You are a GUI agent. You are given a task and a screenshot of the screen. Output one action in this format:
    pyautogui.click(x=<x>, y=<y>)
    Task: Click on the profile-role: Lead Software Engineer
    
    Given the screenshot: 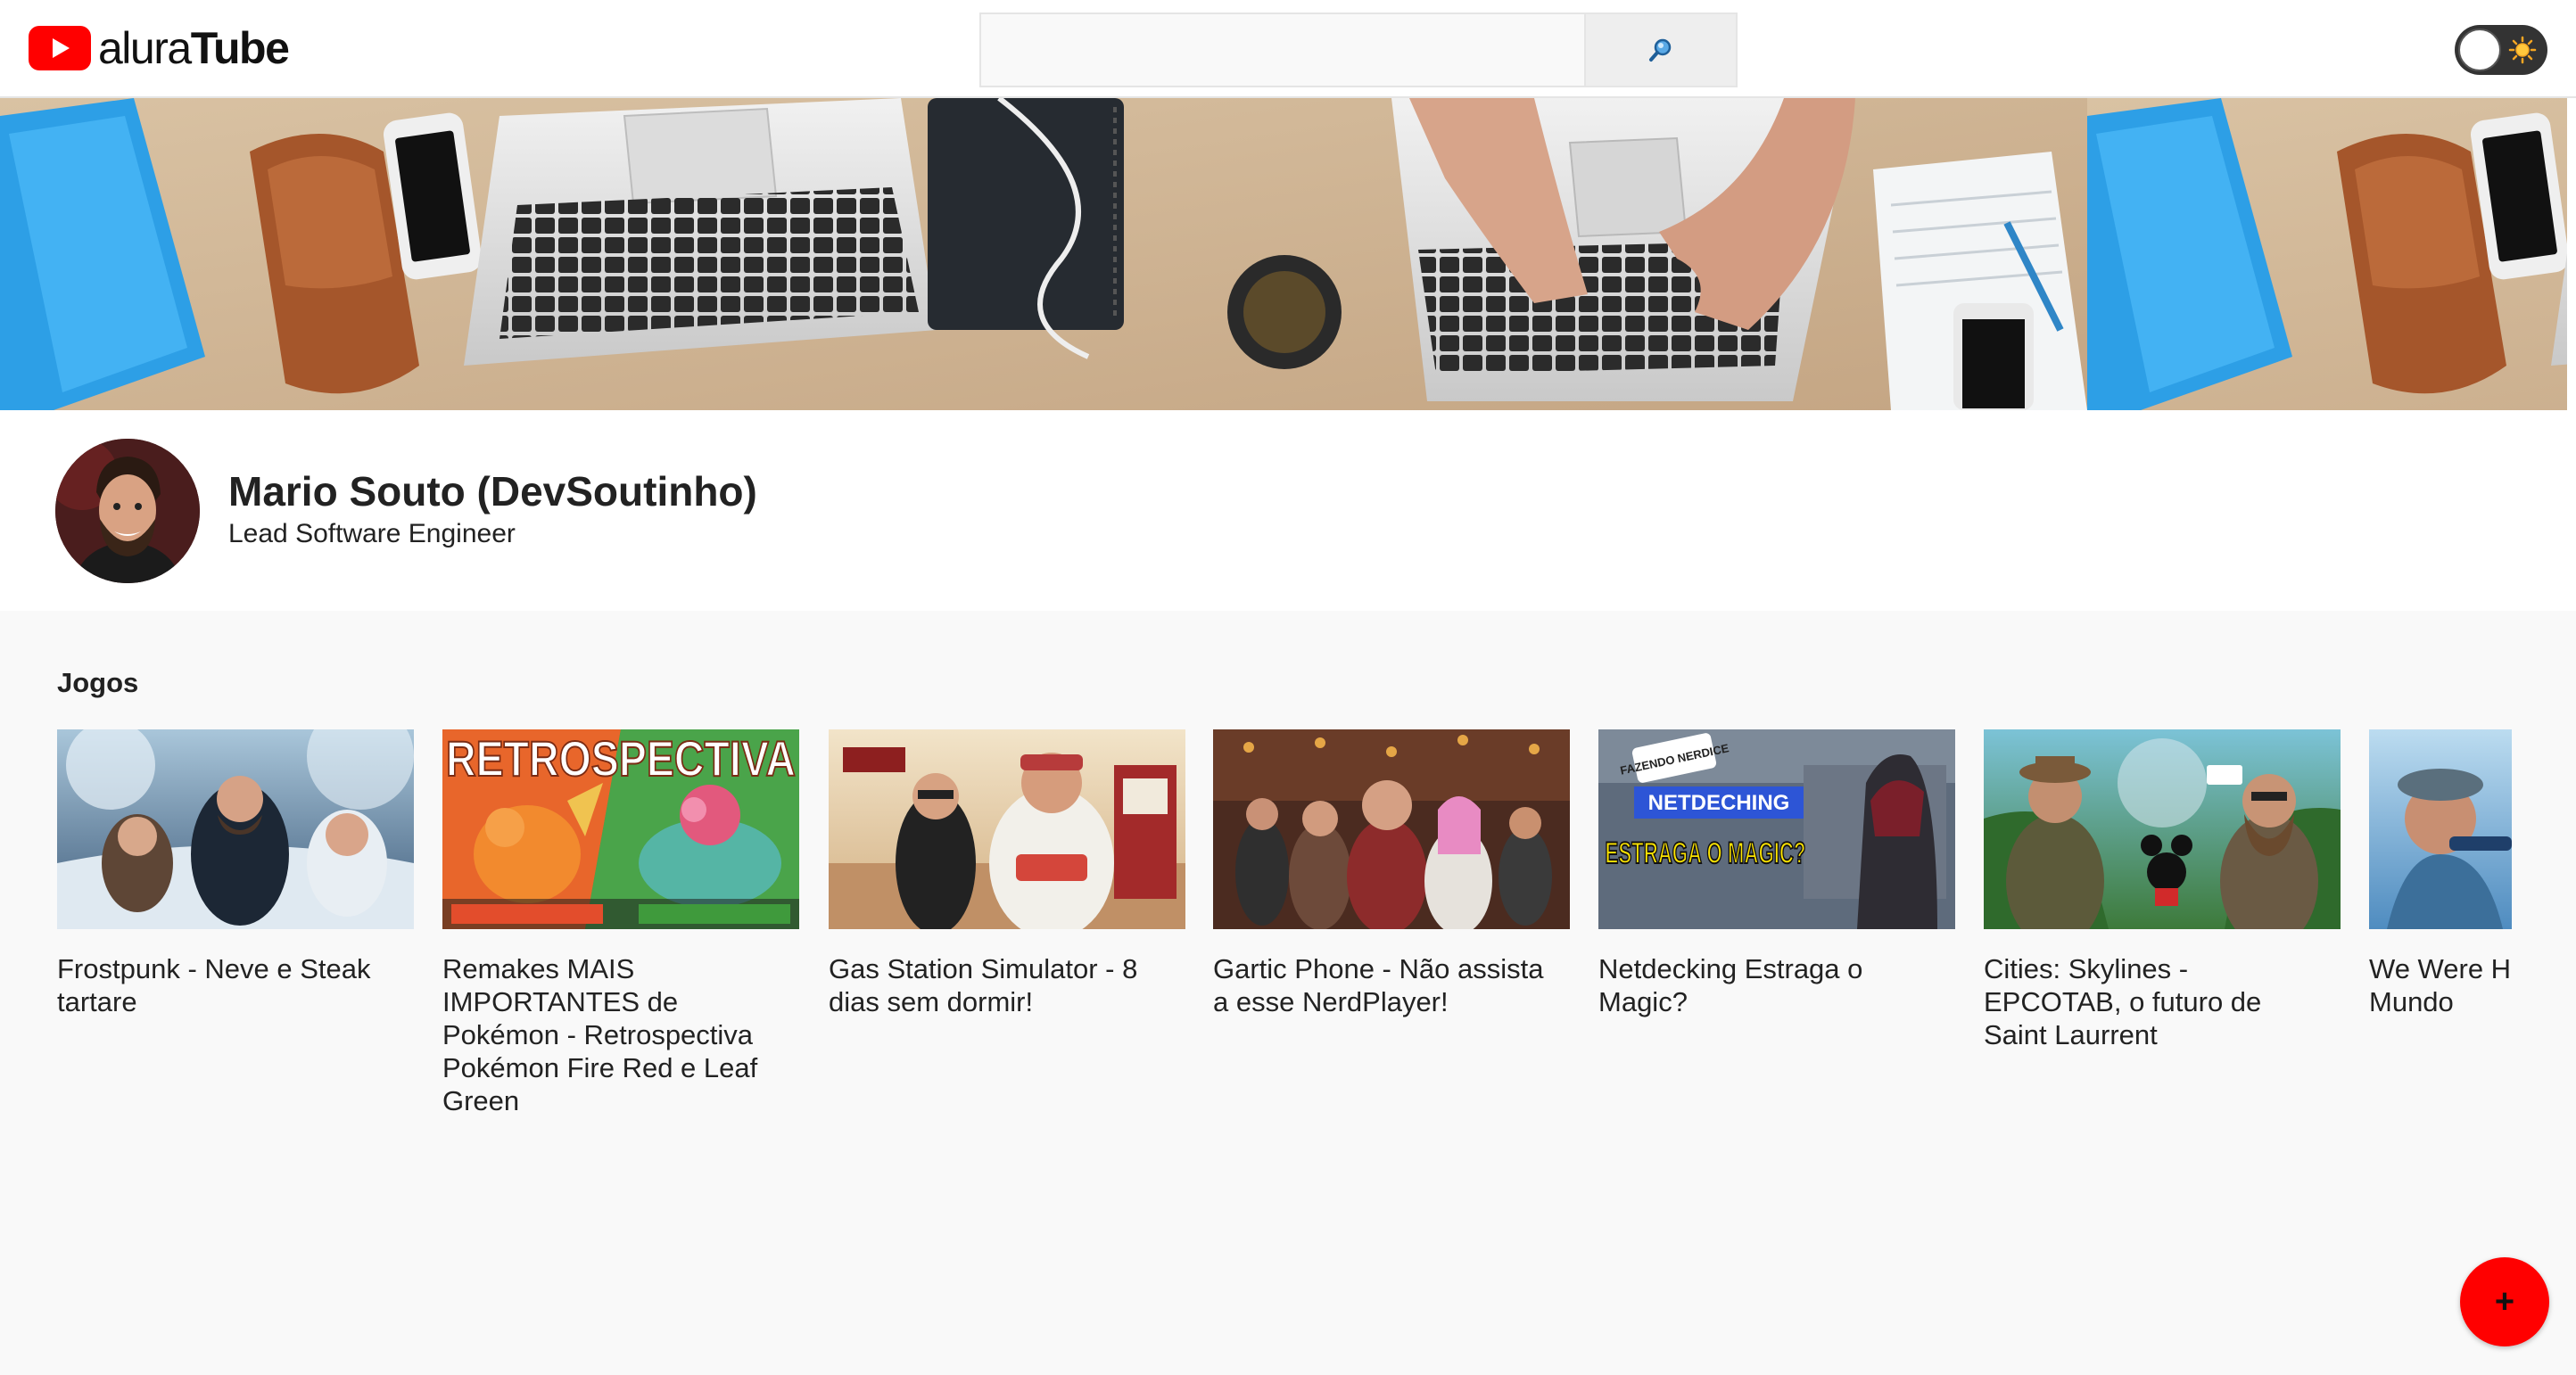 What is the action you would take?
    pyautogui.click(x=372, y=534)
    